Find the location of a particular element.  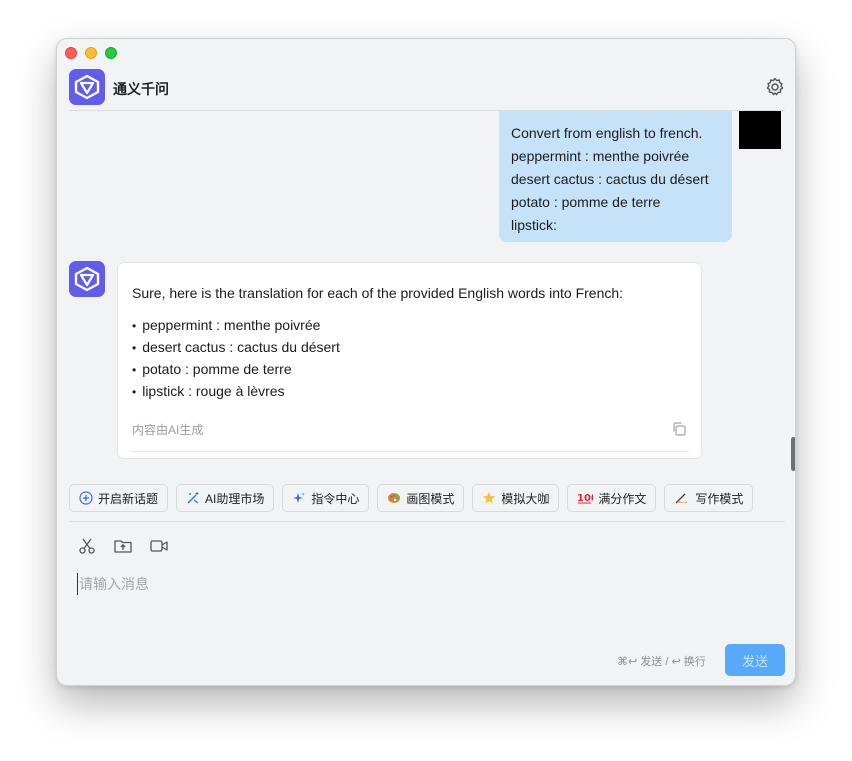

minimize-window-button is located at coordinates (91, 53).